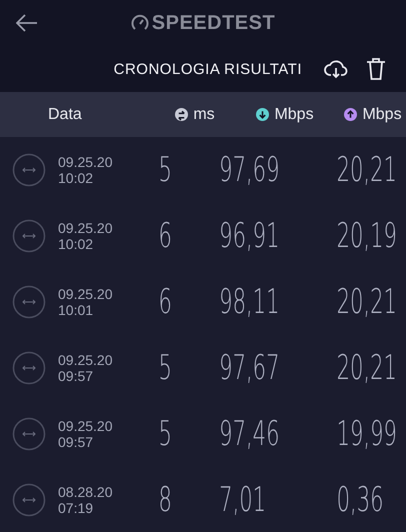  What do you see at coordinates (249, 434) in the screenshot?
I see `download-value: 97,46` at bounding box center [249, 434].